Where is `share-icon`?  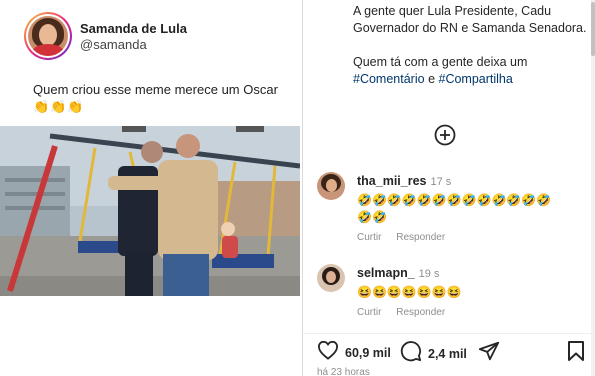
share-icon is located at coordinates (489, 353).